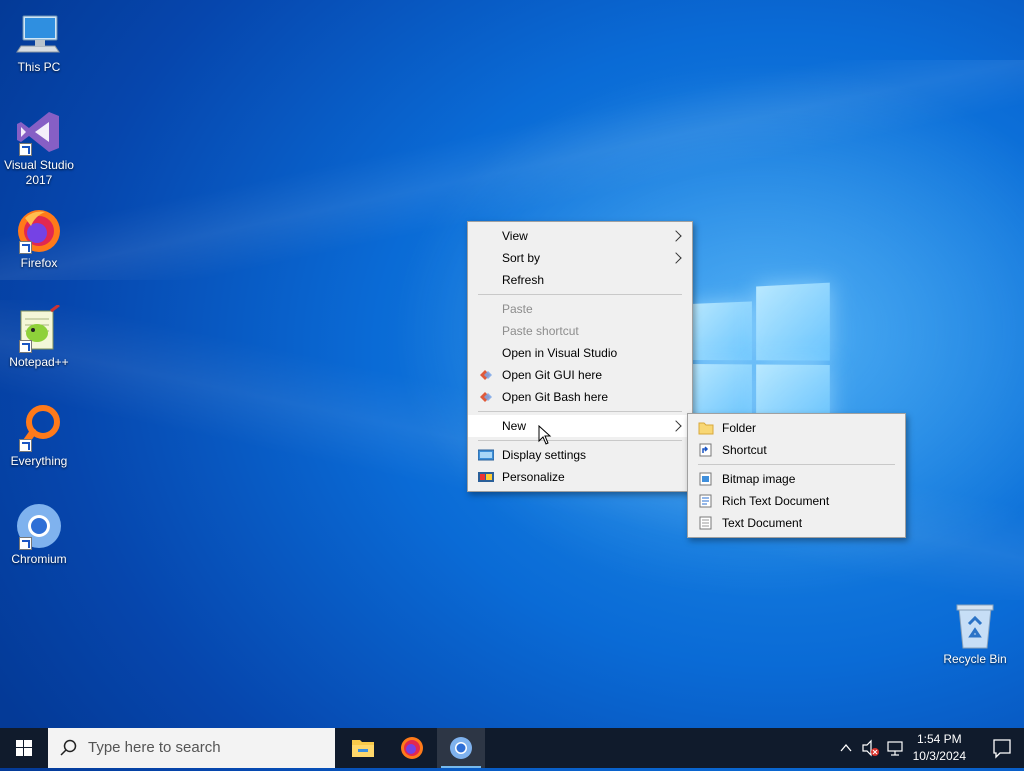 The width and height of the screenshot is (1024, 771). I want to click on network-icon, so click(895, 748).